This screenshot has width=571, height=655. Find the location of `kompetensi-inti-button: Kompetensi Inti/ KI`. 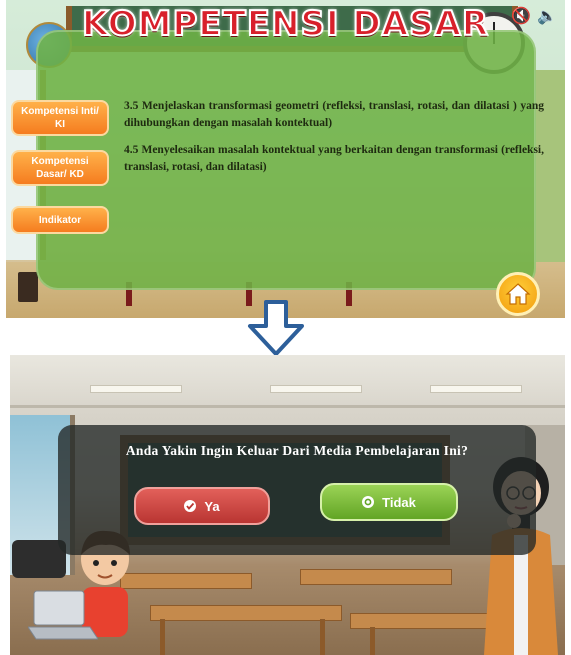

kompetensi-inti-button: Kompetensi Inti/ KI is located at coordinates (60, 118).